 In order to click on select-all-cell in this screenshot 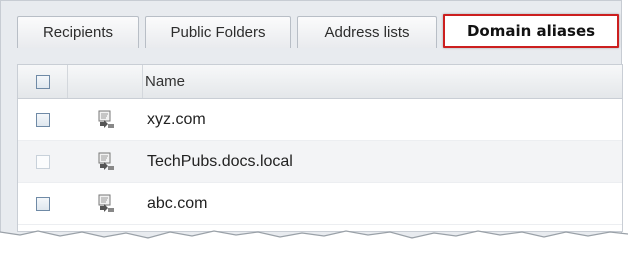, I will do `click(43, 81)`.